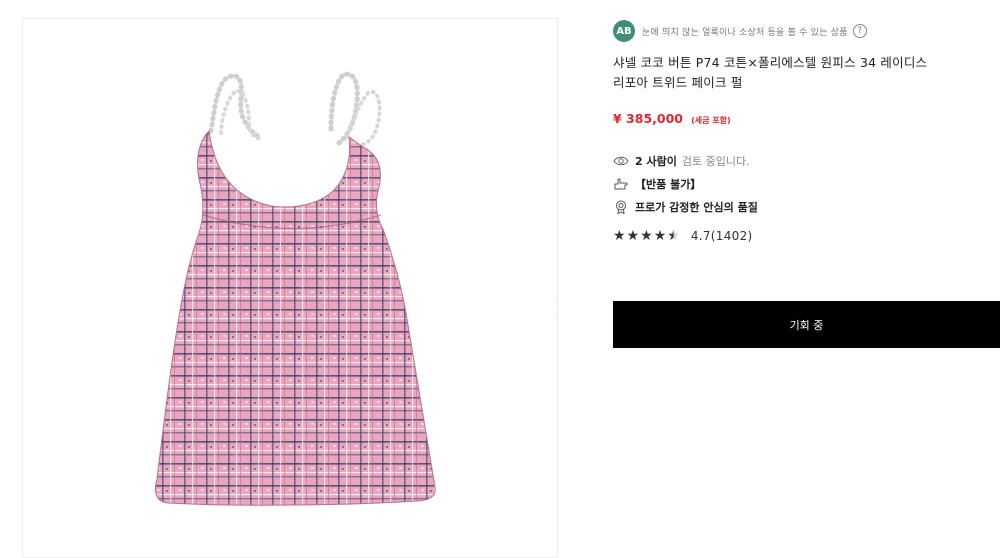 The image size is (1000, 558). I want to click on price-row: ¥ 385,000 (세금 포함), so click(672, 117).